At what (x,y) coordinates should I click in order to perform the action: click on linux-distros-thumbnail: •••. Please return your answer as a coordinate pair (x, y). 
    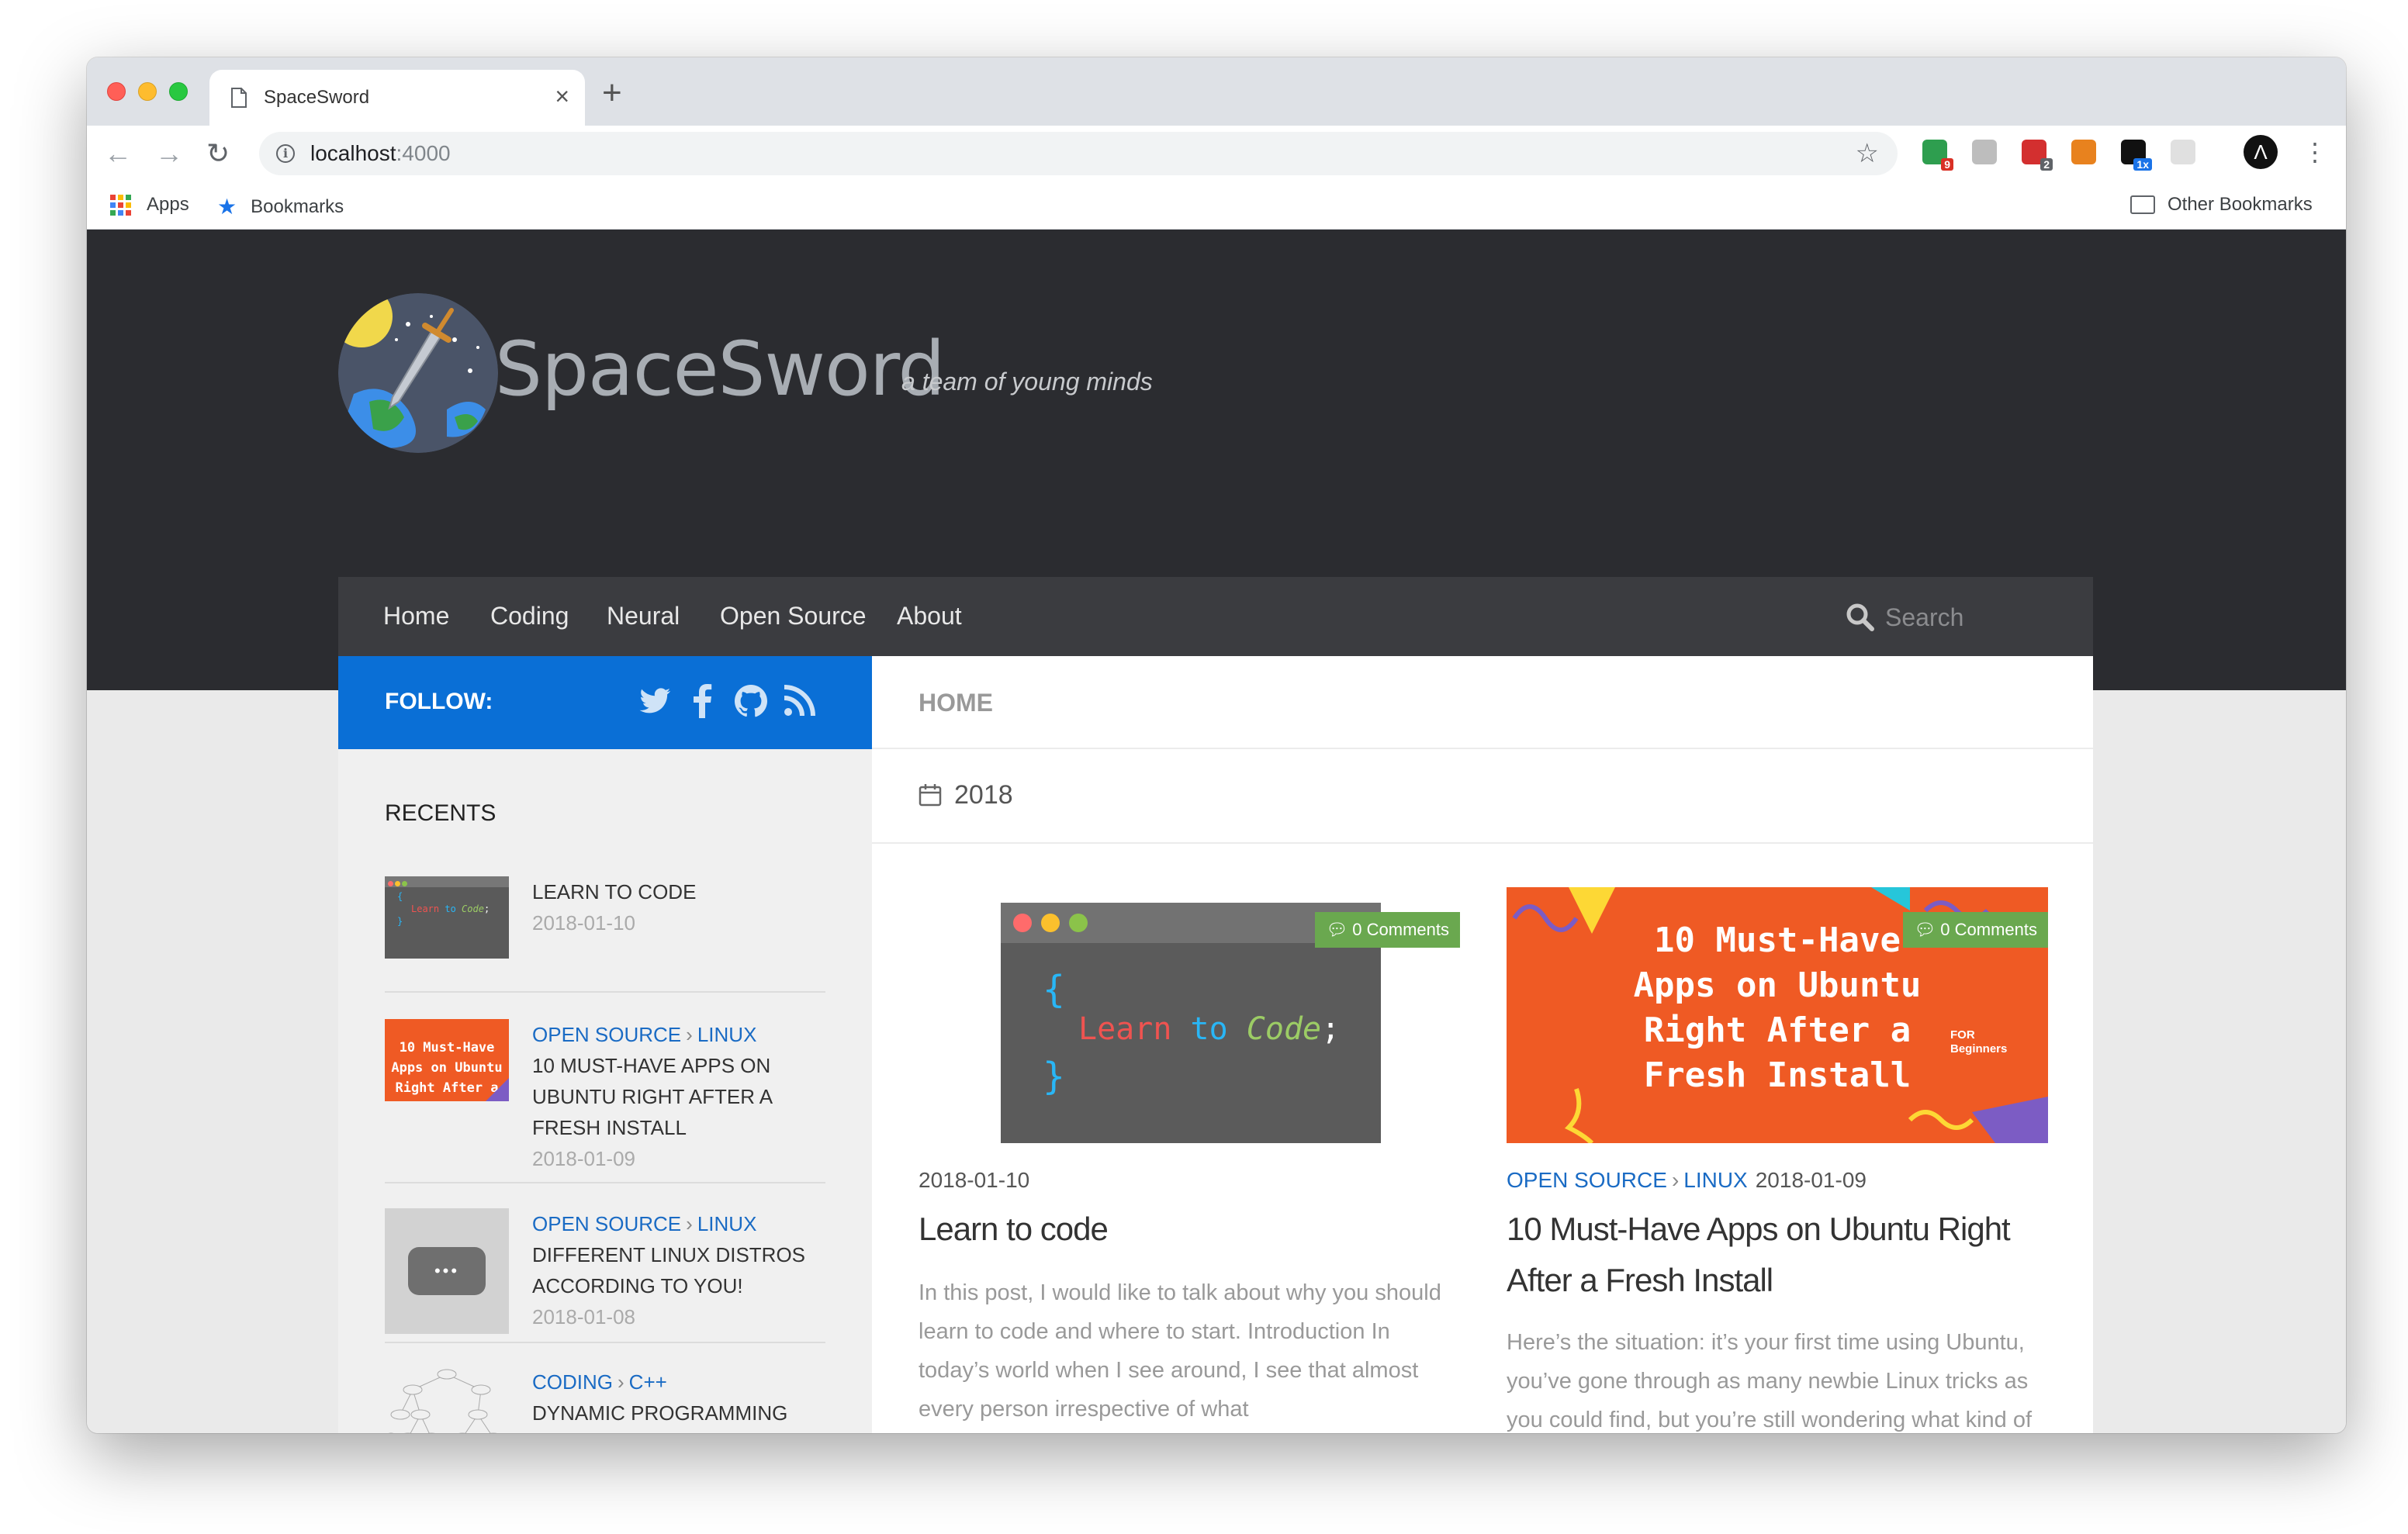
    Looking at the image, I should click on (447, 1271).